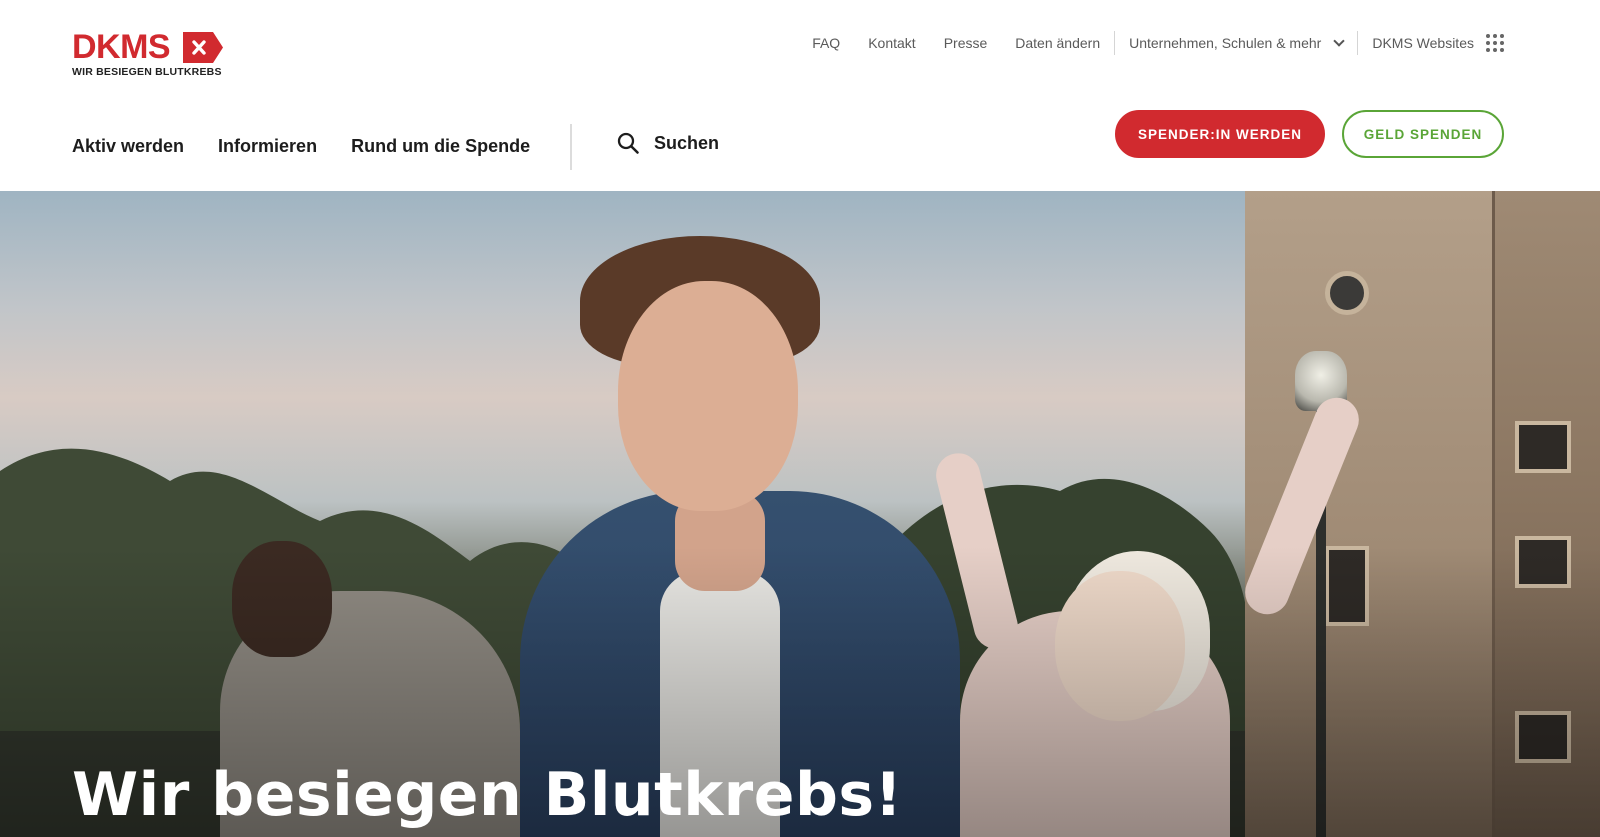 The height and width of the screenshot is (837, 1600). What do you see at coordinates (1057, 43) in the screenshot?
I see `meta-link-daten-aendern: Daten ändern` at bounding box center [1057, 43].